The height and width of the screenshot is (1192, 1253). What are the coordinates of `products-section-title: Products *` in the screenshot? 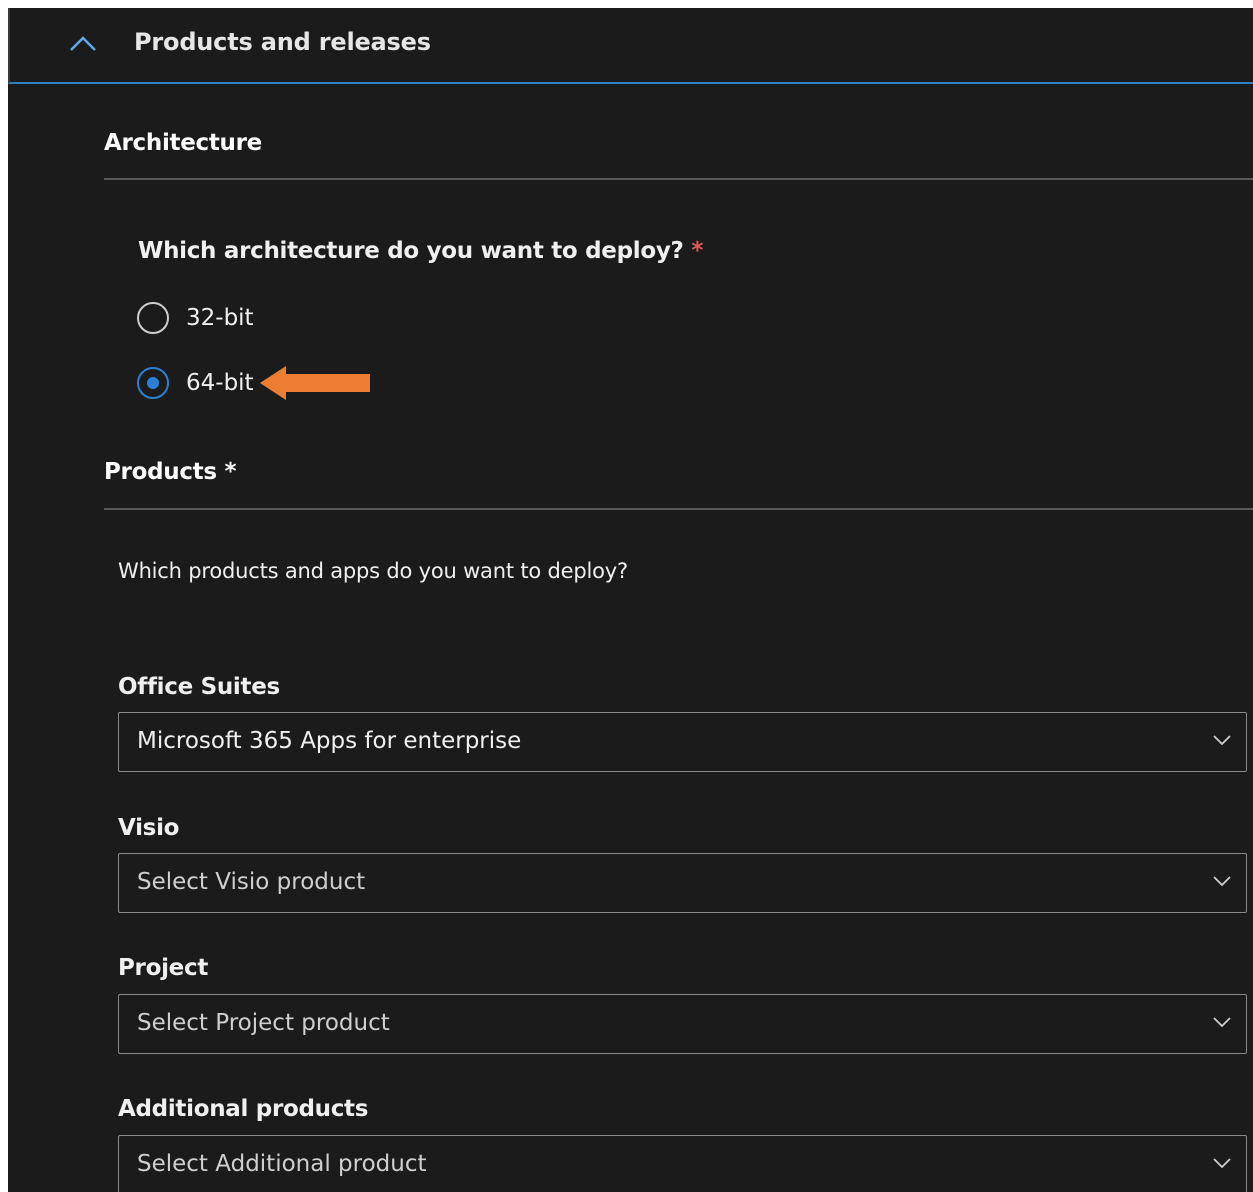 It's located at (170, 472).